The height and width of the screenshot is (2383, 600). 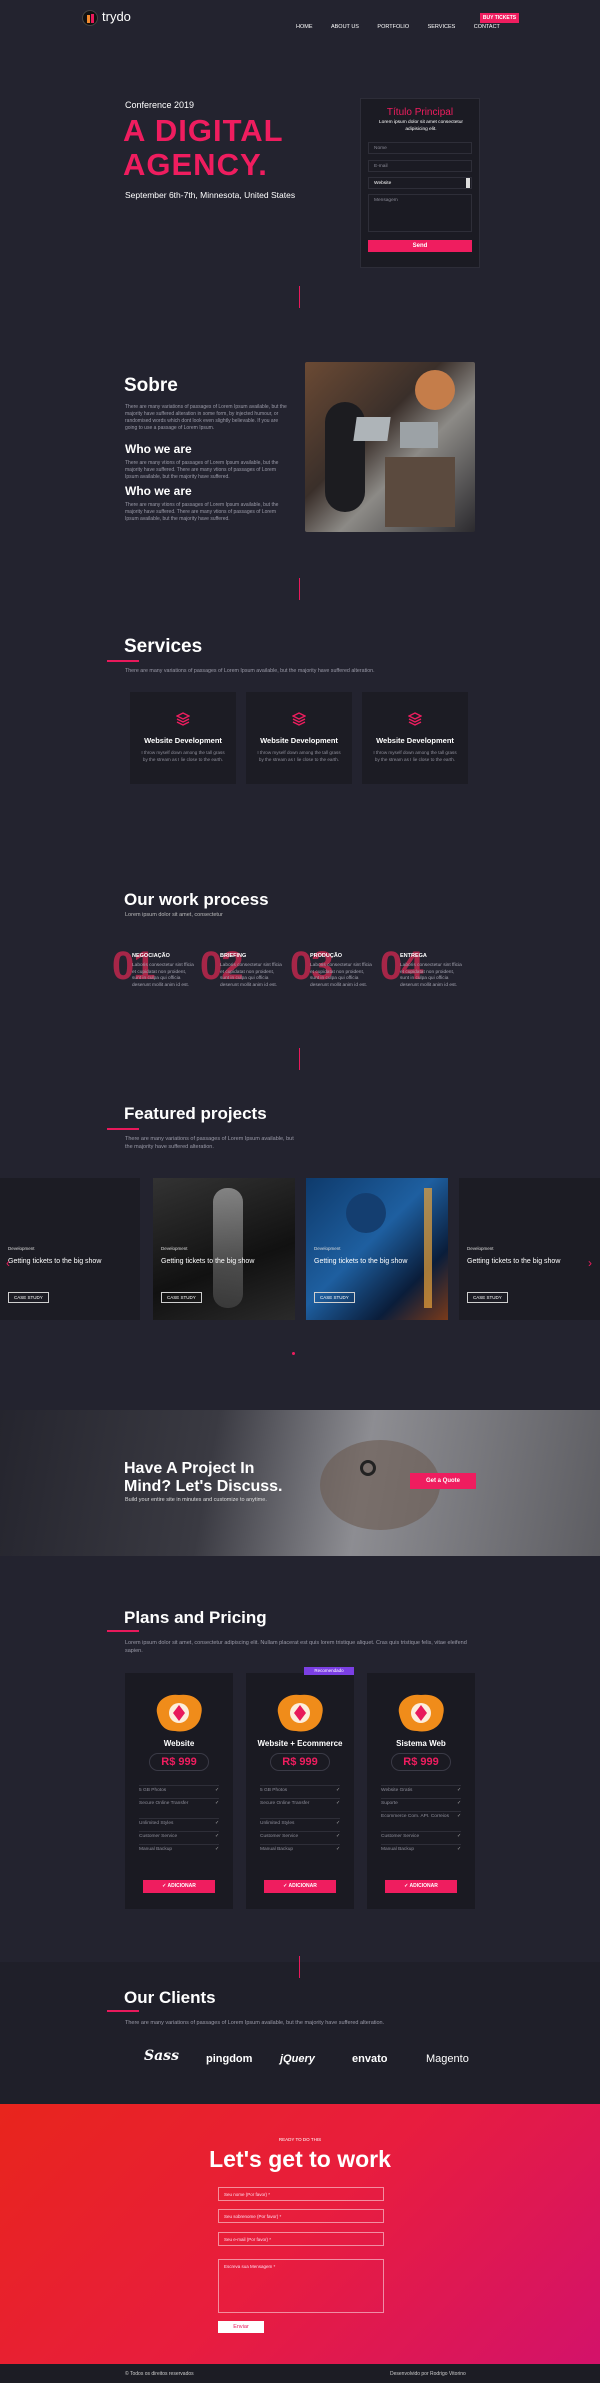 What do you see at coordinates (195, 1113) in the screenshot?
I see `projects-title: Featured projects` at bounding box center [195, 1113].